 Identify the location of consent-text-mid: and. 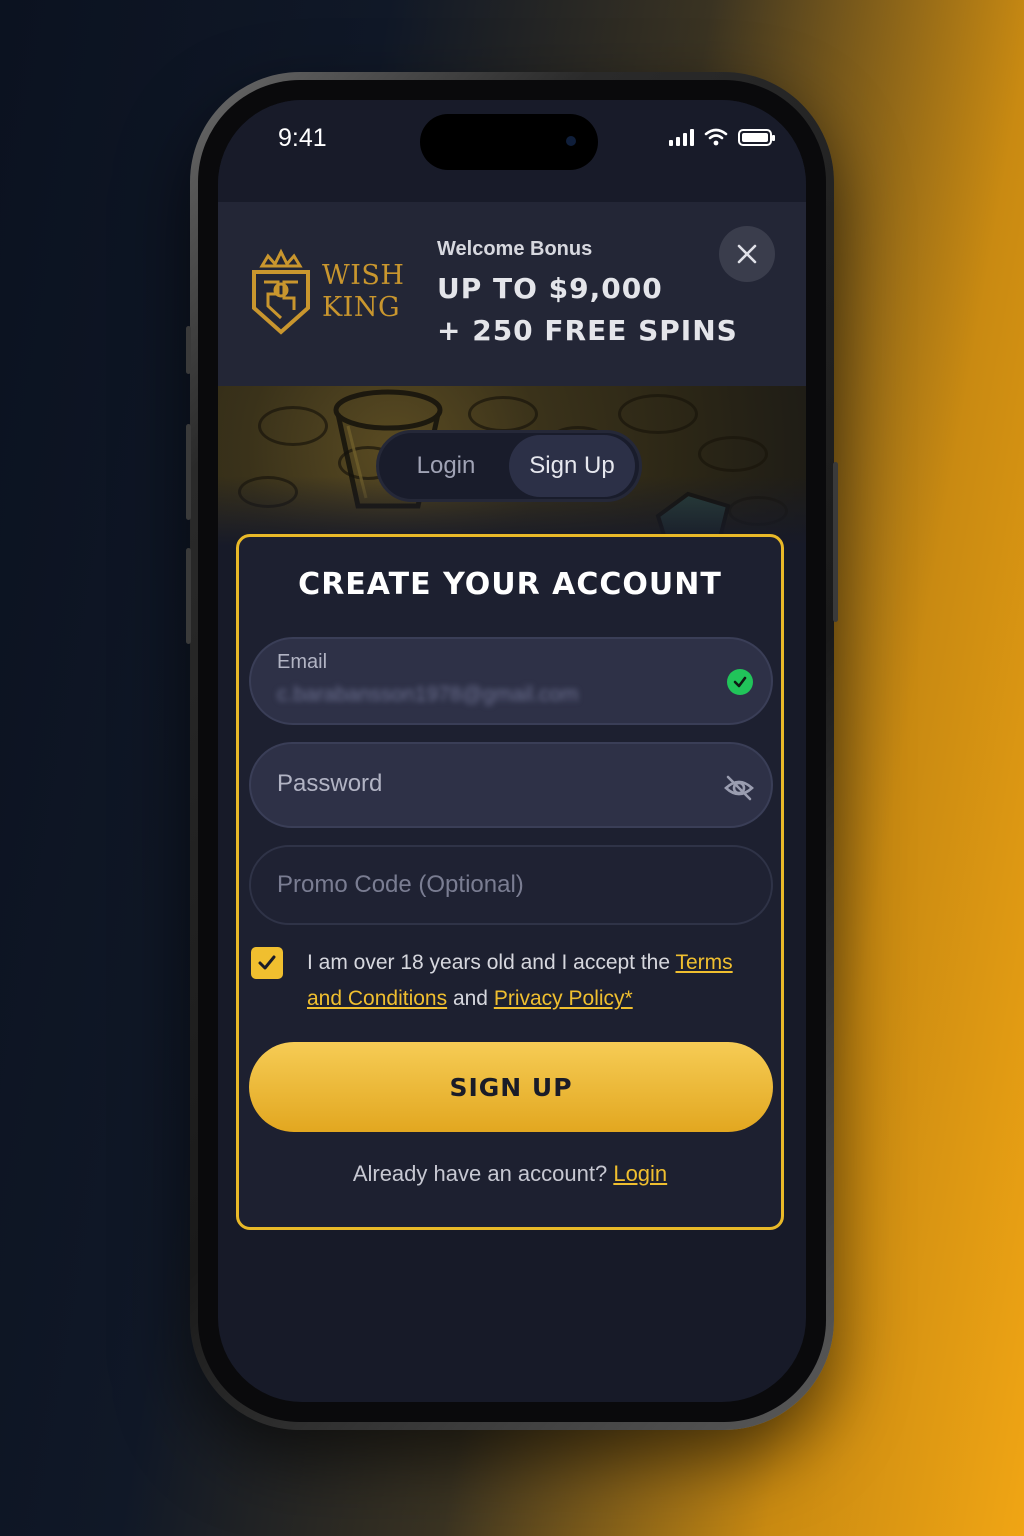
(470, 998).